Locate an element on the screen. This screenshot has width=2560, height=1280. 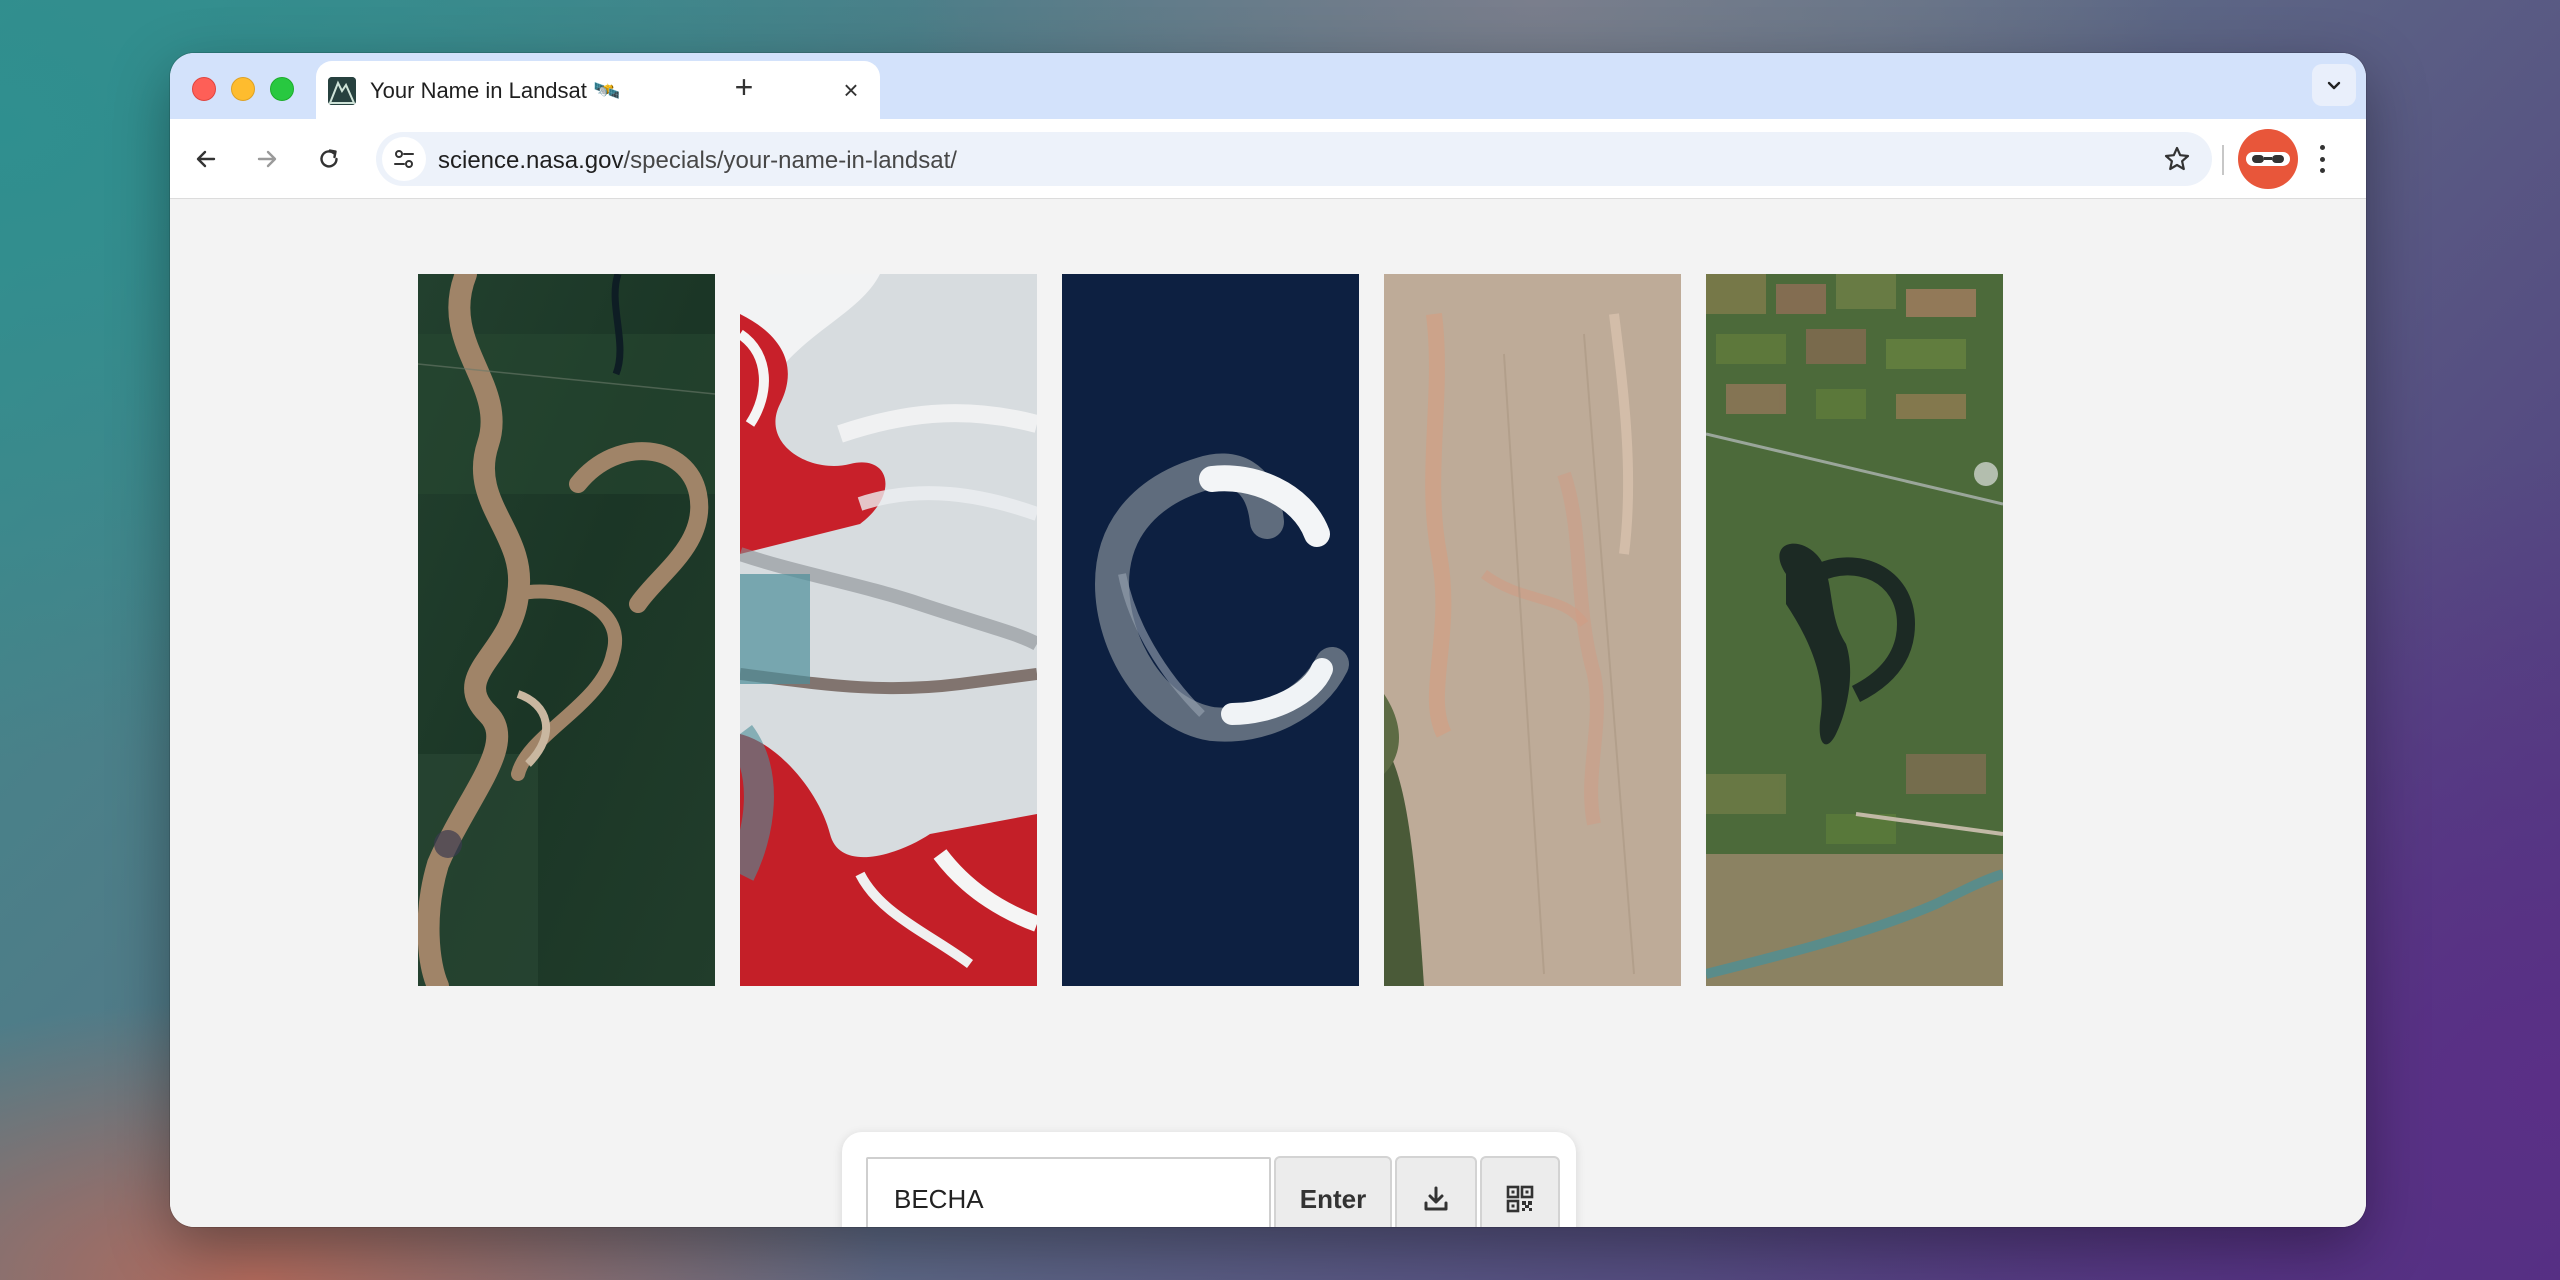
tab-your-name-in-landsat: Your Name in Landsat 🛰️ × is located at coordinates (598, 90).